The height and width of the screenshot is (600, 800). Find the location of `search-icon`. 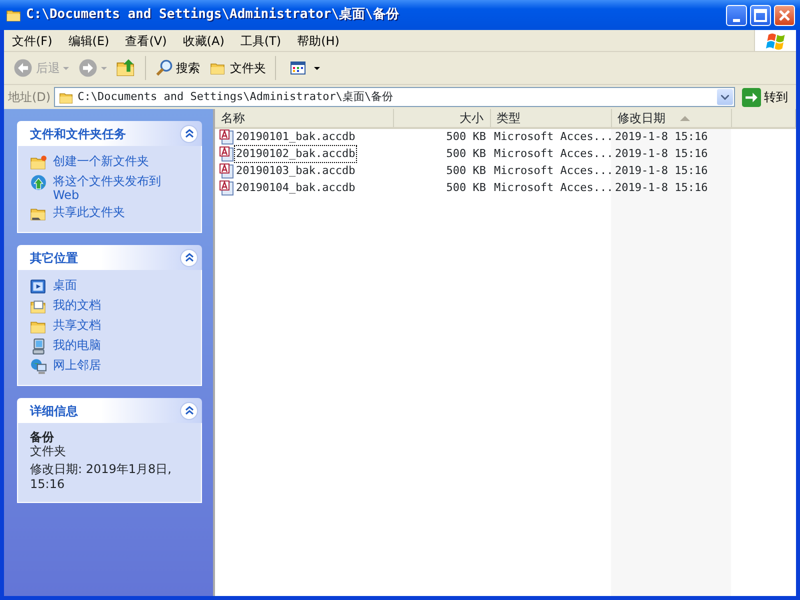

search-icon is located at coordinates (164, 68).